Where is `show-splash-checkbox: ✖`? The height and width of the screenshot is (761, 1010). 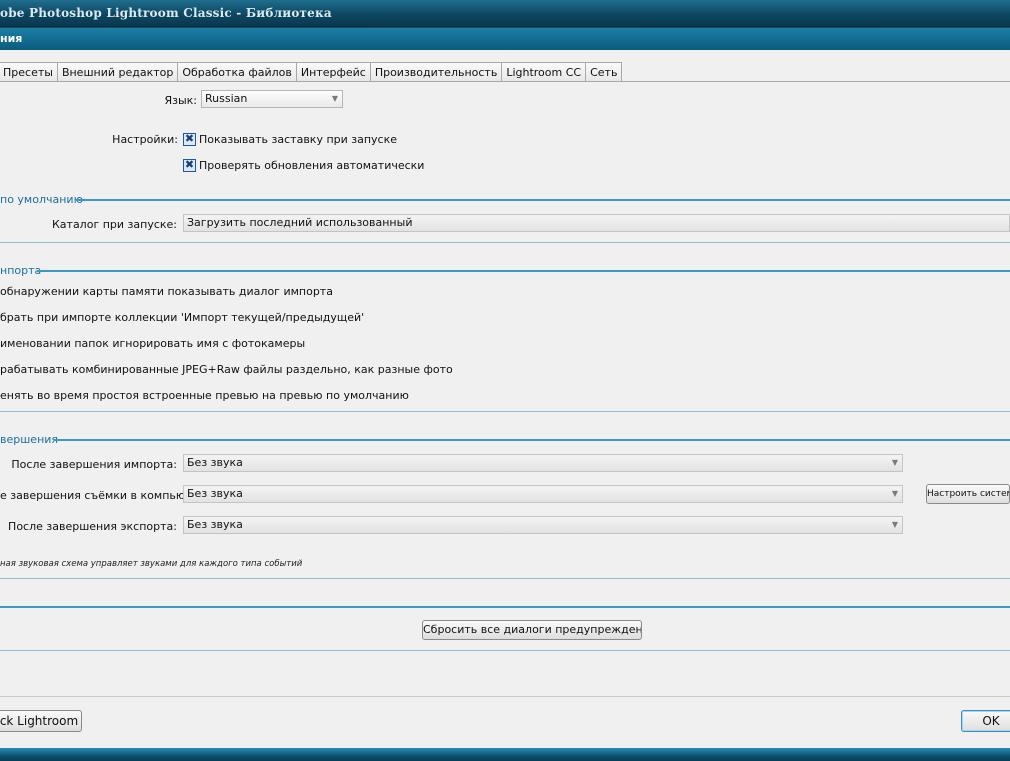
show-splash-checkbox: ✖ is located at coordinates (189, 139).